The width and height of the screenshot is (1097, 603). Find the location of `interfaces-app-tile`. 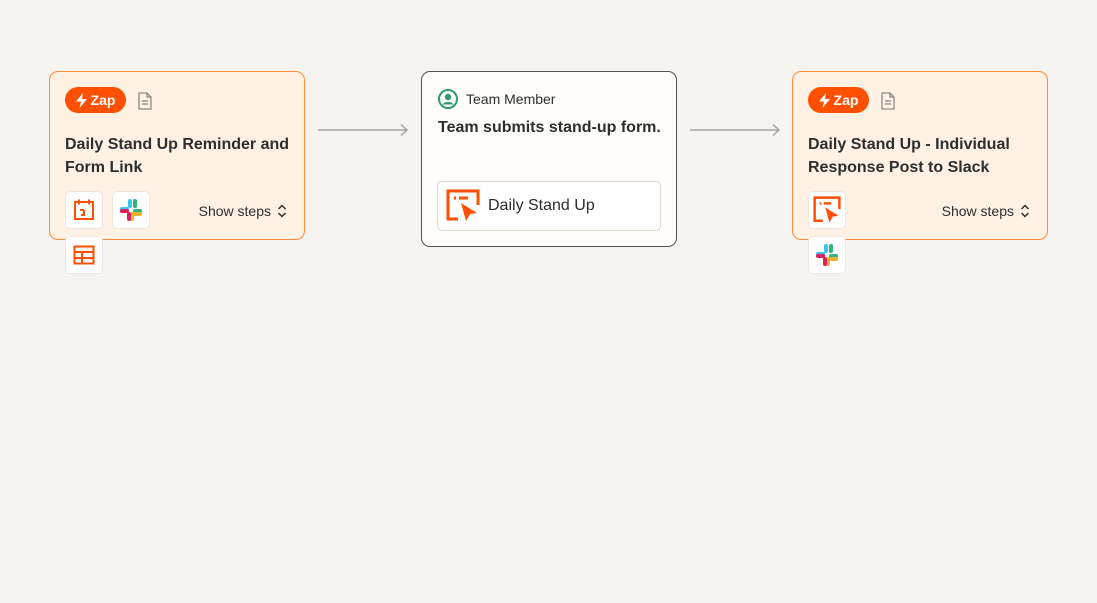

interfaces-app-tile is located at coordinates (827, 210).